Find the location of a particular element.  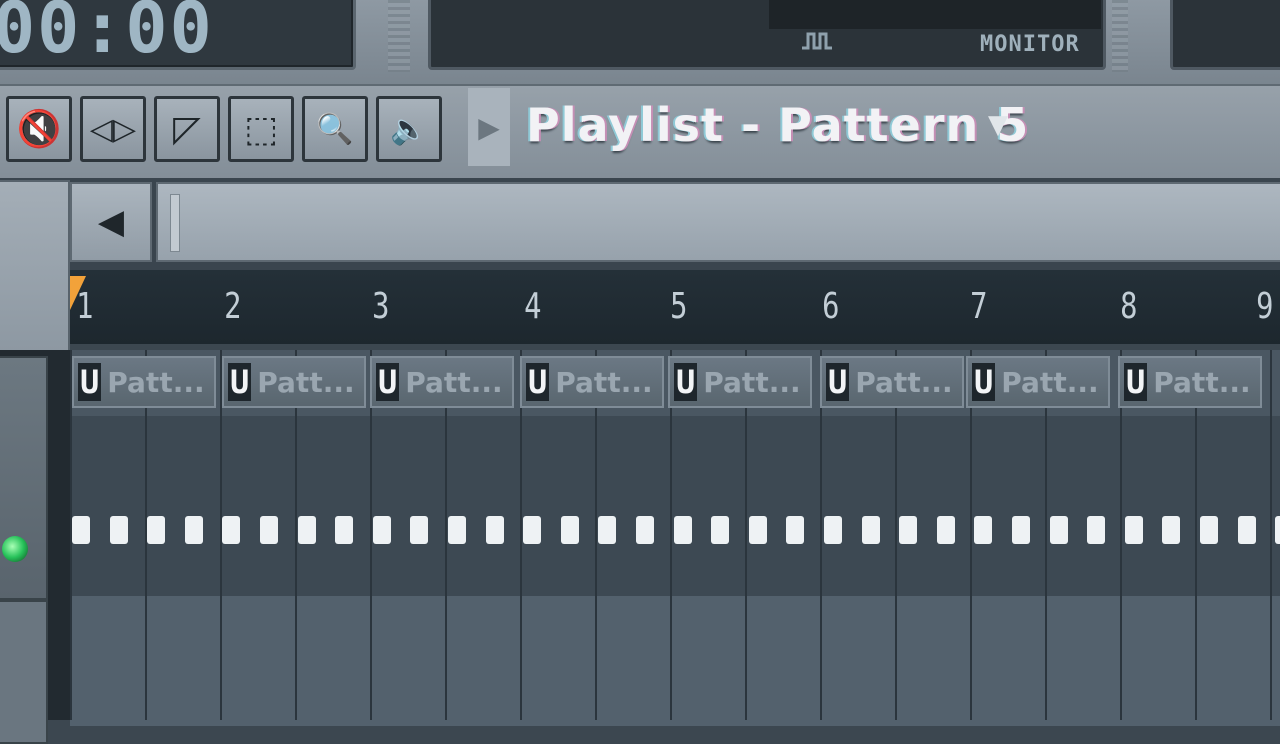

bar-number: 6 is located at coordinates (831, 306).